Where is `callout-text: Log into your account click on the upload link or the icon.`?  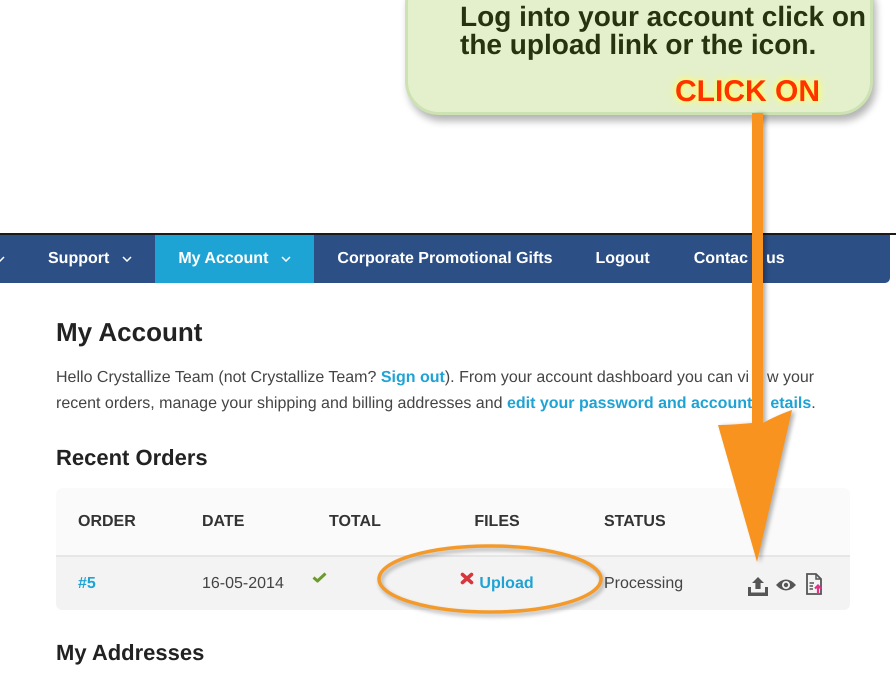
callout-text: Log into your account click on the upload link or the icon. is located at coordinates (664, 31).